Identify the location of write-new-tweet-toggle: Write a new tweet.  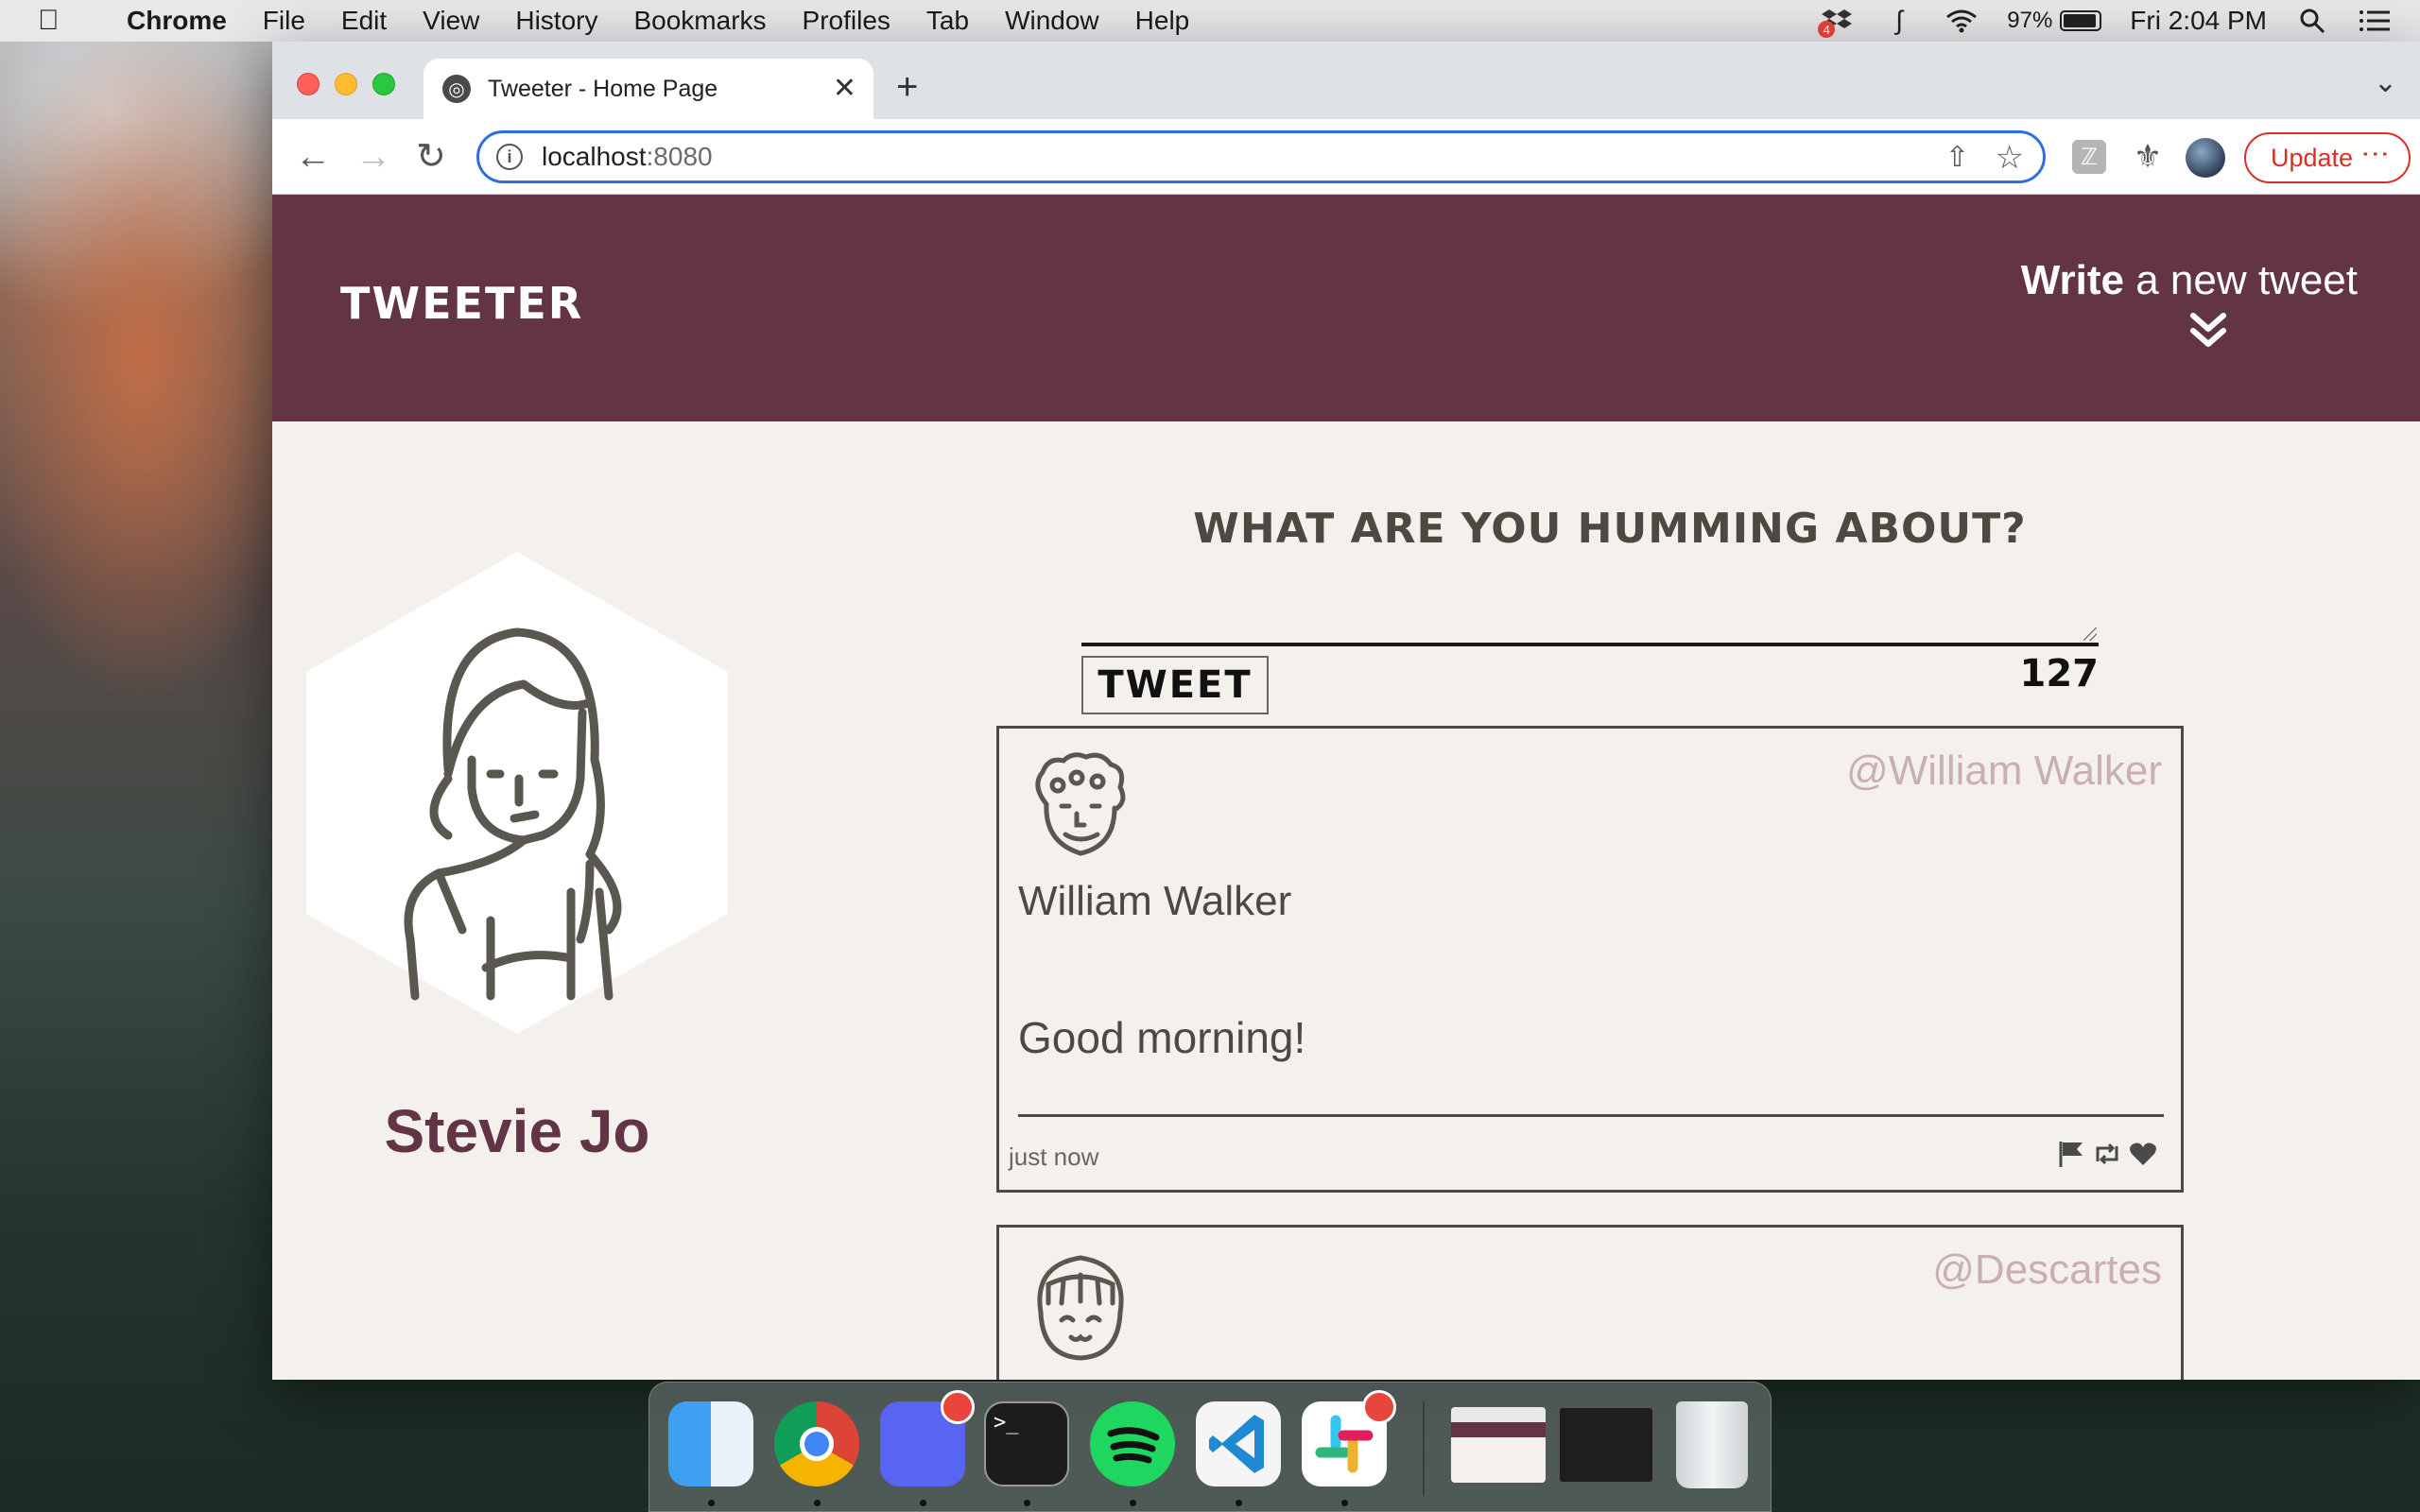
(2189, 302).